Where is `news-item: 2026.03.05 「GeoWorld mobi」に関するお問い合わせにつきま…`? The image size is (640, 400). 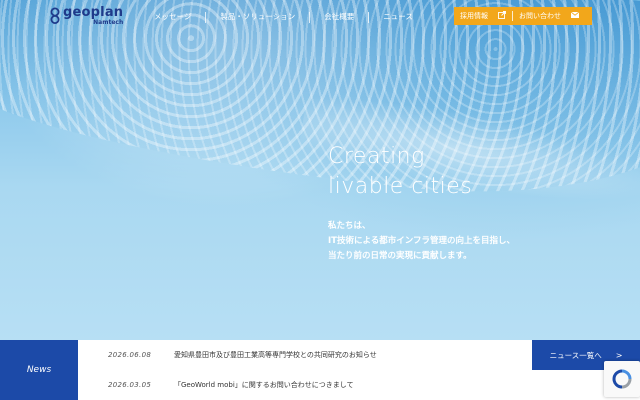
news-item: 2026.03.05 「GeoWorld mobi」に関するお問い合わせにつきま… is located at coordinates (231, 385).